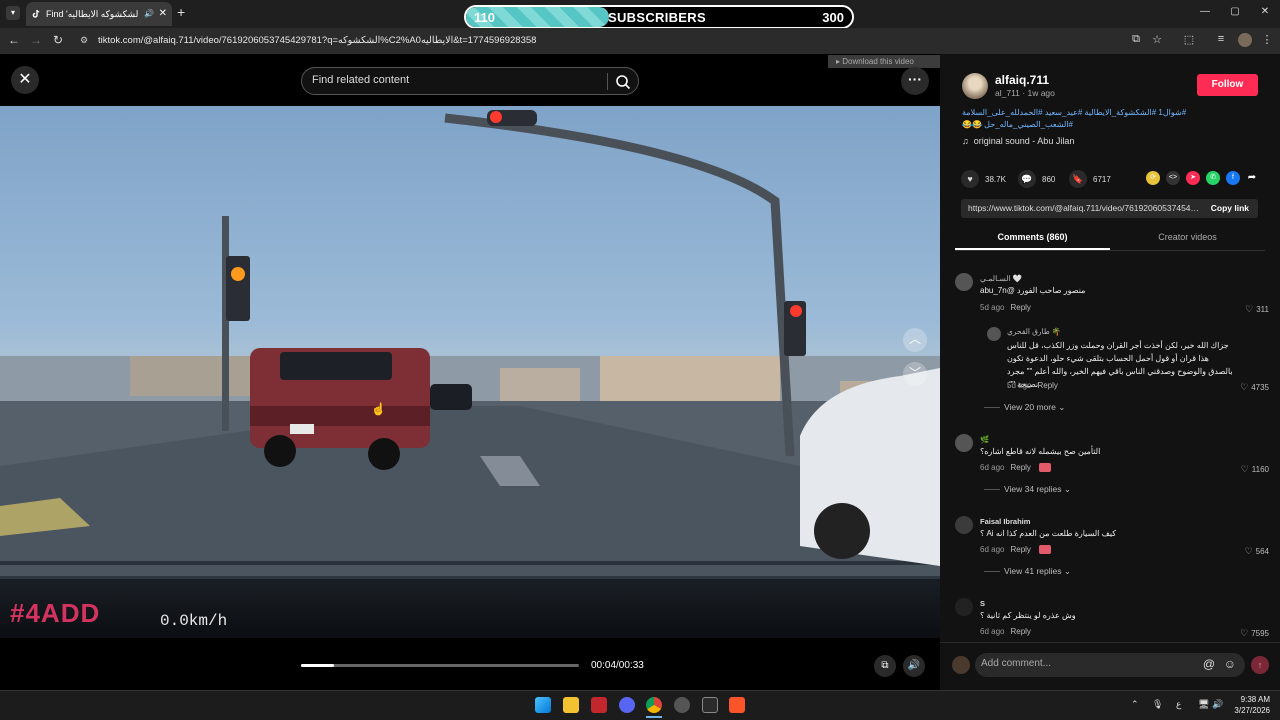 This screenshot has width=1280, height=720. Describe the element at coordinates (1036, 179) in the screenshot. I see `comment-stat: 💬 860` at that location.